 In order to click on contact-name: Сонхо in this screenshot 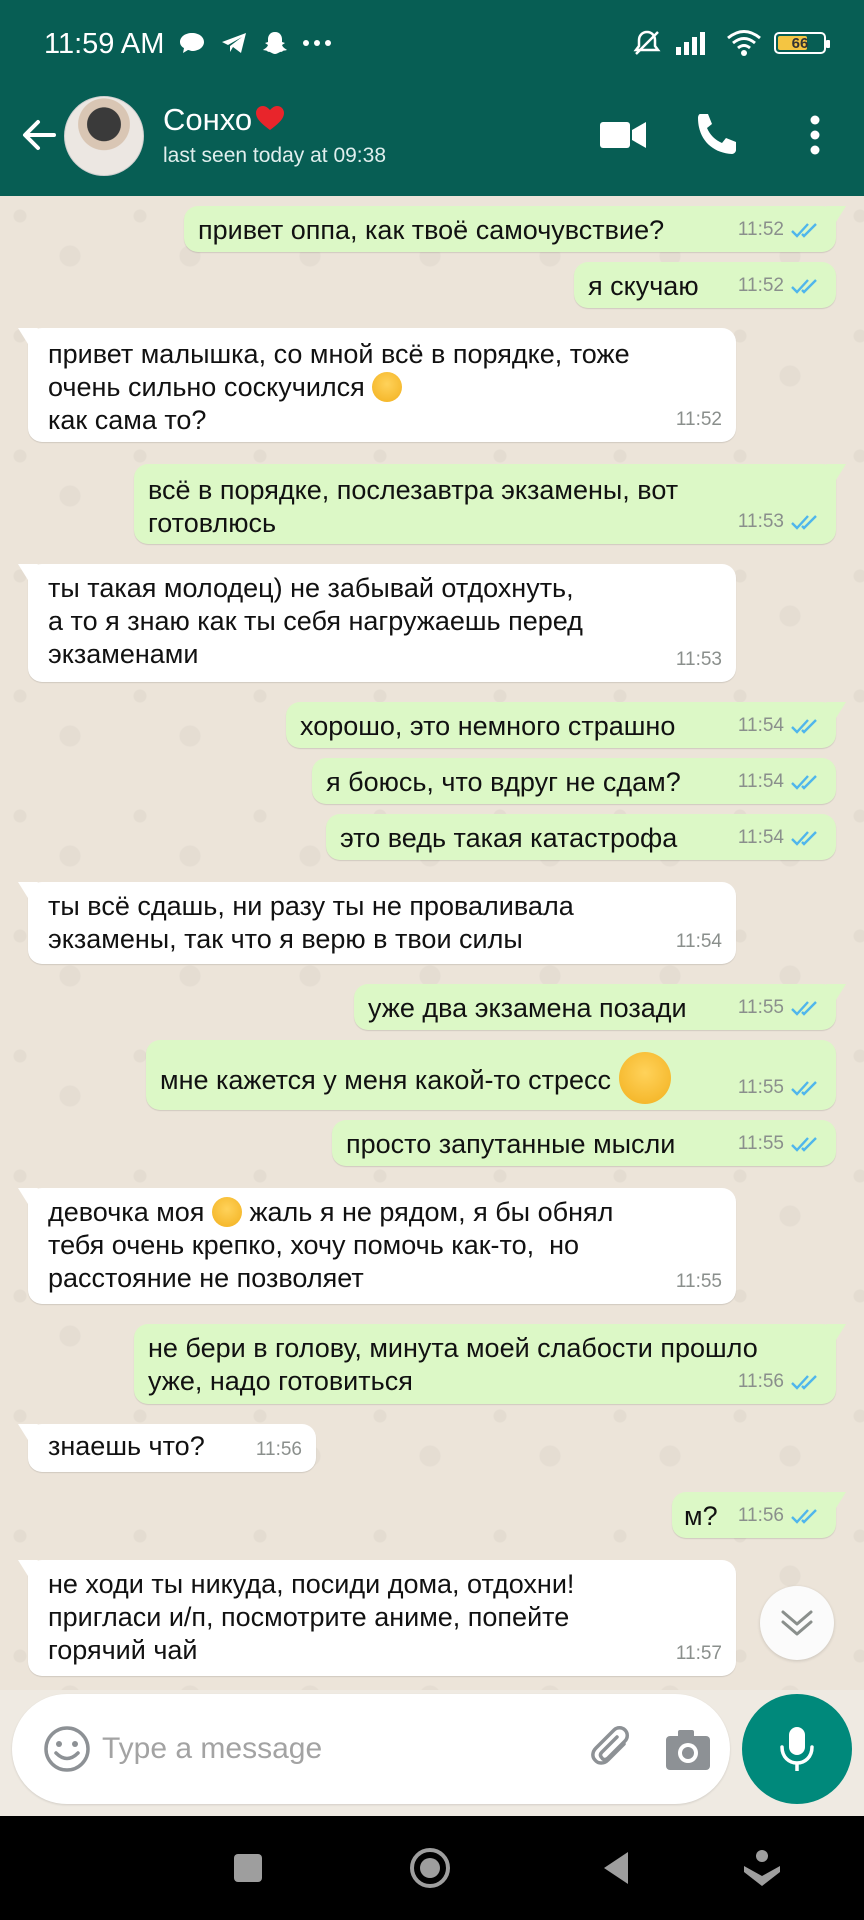, I will do `click(224, 120)`.